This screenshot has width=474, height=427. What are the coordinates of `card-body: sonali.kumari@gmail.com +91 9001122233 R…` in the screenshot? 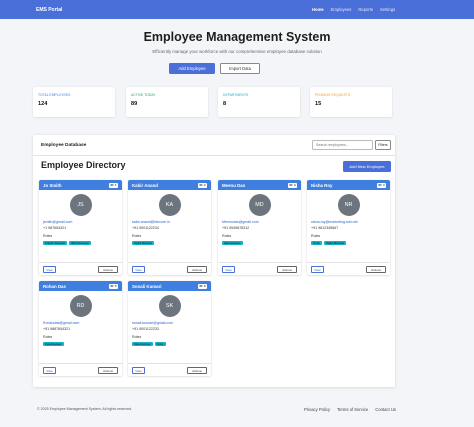 It's located at (169, 334).